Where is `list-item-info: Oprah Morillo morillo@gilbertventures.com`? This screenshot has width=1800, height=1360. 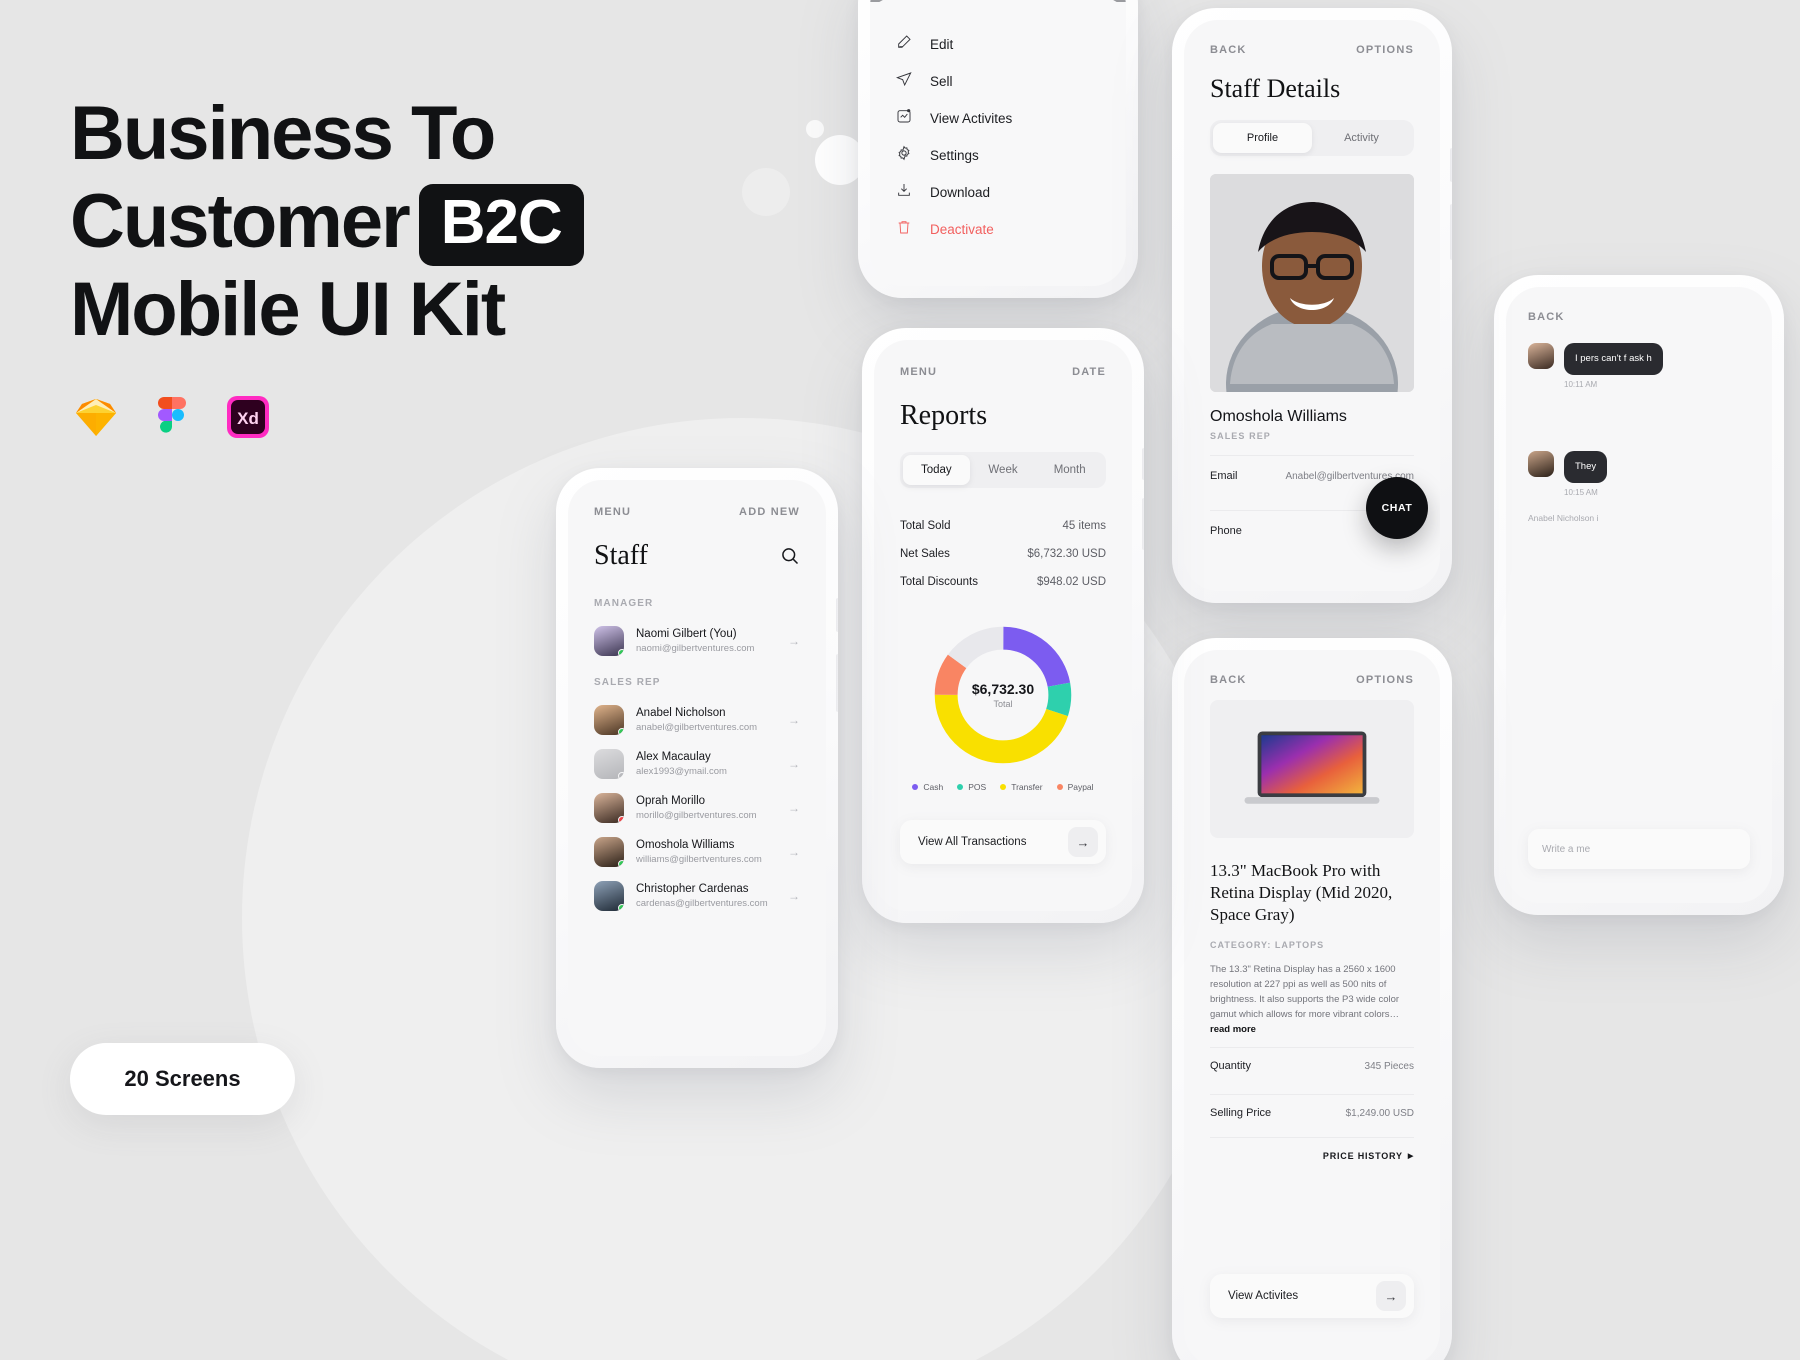 list-item-info: Oprah Morillo morillo@gilbertventures.com is located at coordinates (706, 808).